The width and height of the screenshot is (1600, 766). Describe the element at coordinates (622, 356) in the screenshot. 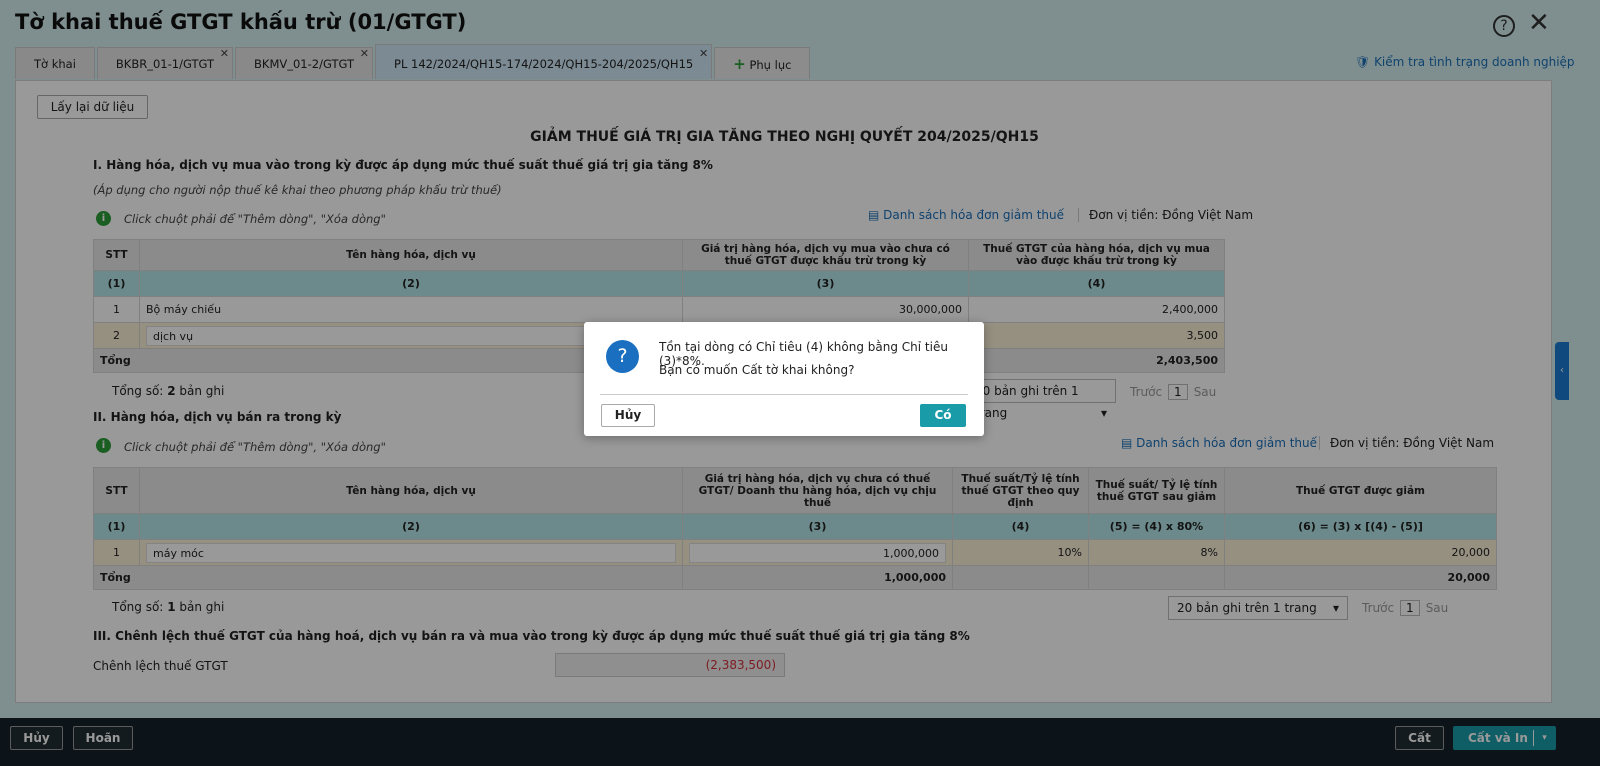

I see `question-icon: ?` at that location.